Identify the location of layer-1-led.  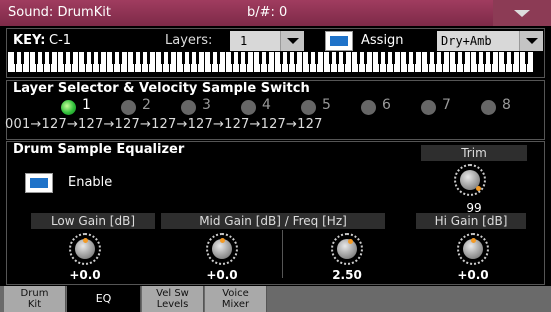
(68, 107).